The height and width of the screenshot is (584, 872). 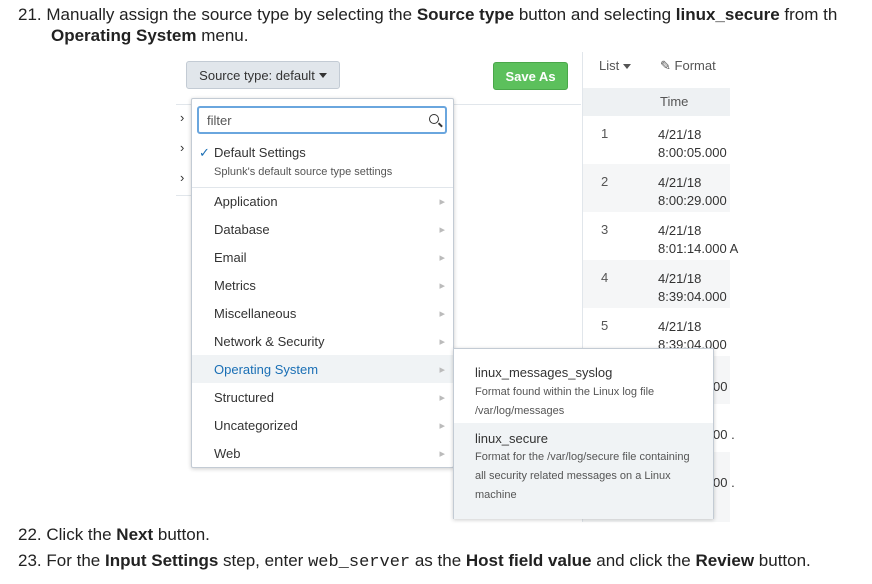 I want to click on submenu-item-title: linux_messages_syslog, so click(x=544, y=372).